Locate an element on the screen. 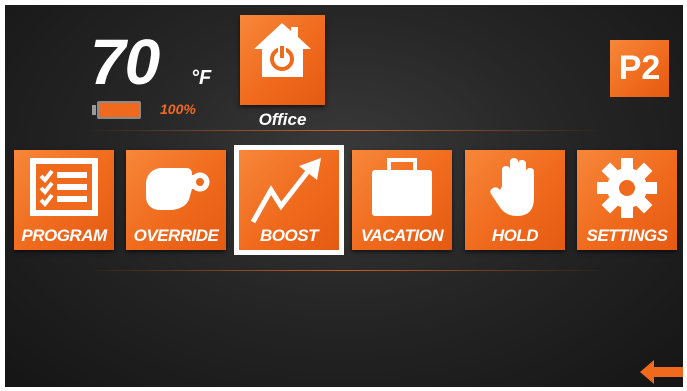  trend-up-arrow-icon is located at coordinates (285, 191).